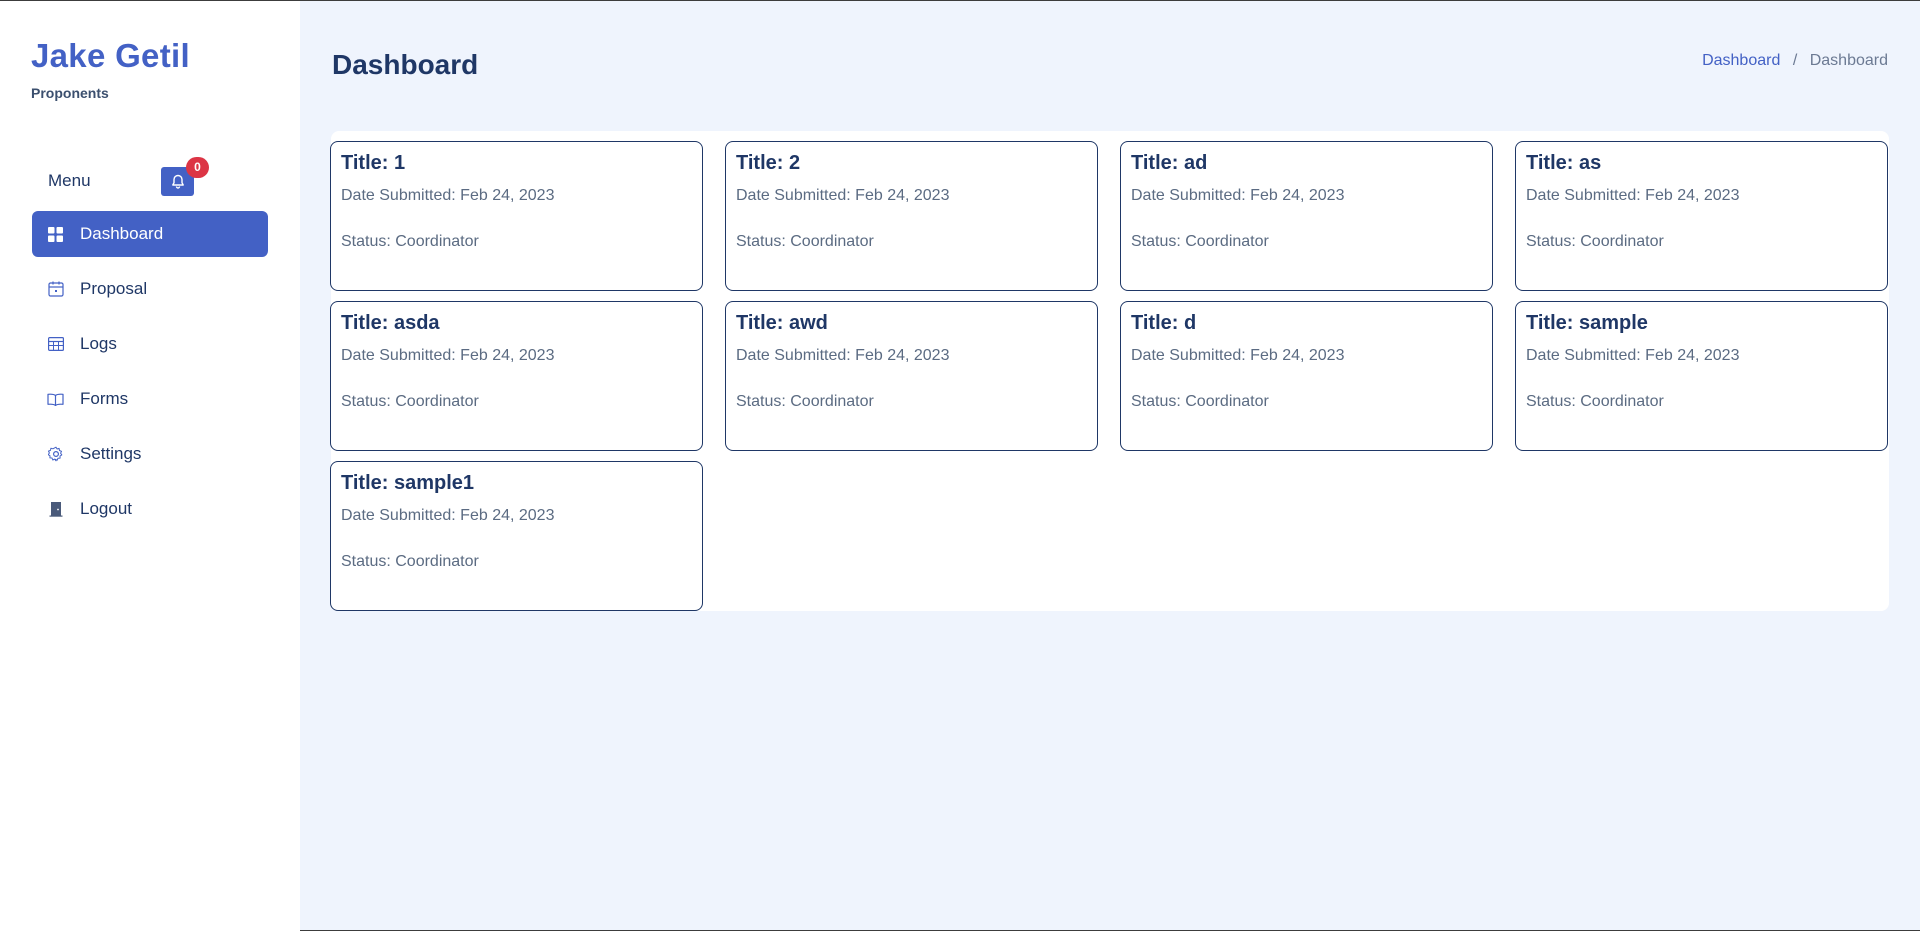 Image resolution: width=1920 pixels, height=931 pixels. What do you see at coordinates (150, 289) in the screenshot?
I see `sidebar-item-proposal: Proposal` at bounding box center [150, 289].